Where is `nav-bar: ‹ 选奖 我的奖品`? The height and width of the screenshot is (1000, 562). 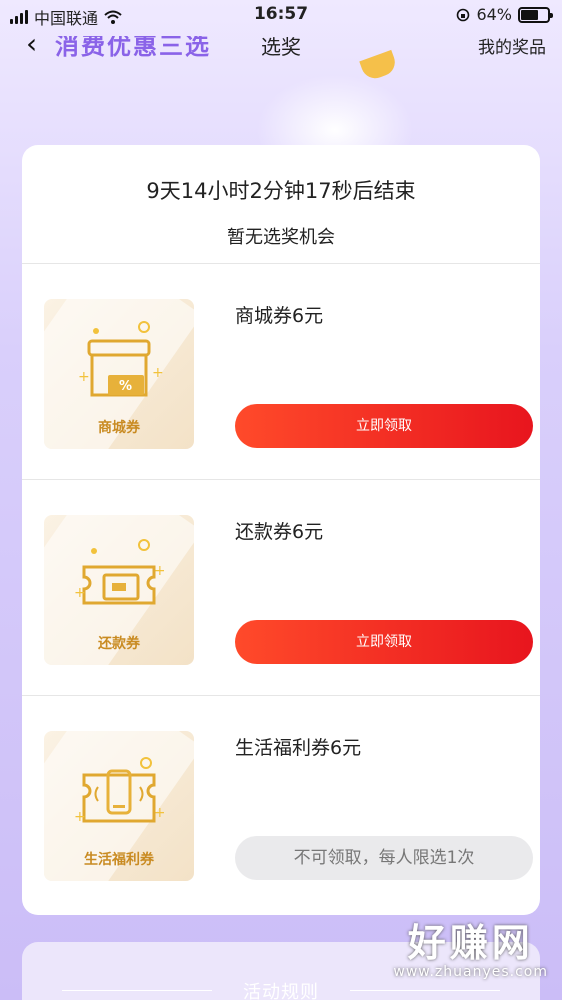 nav-bar: ‹ 选奖 我的奖品 is located at coordinates (281, 45).